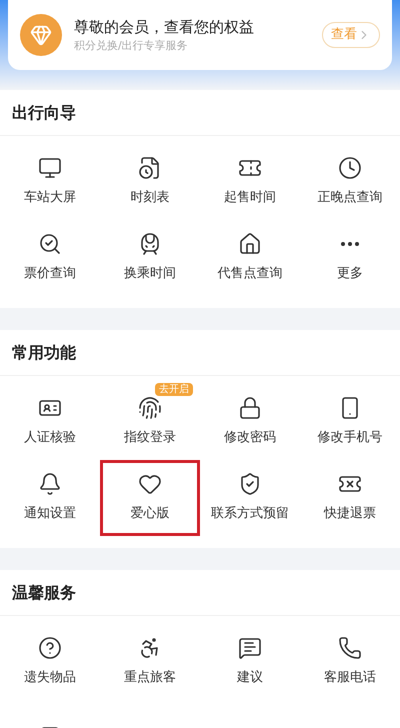 The image size is (400, 728). I want to click on clock-icon, so click(350, 168).